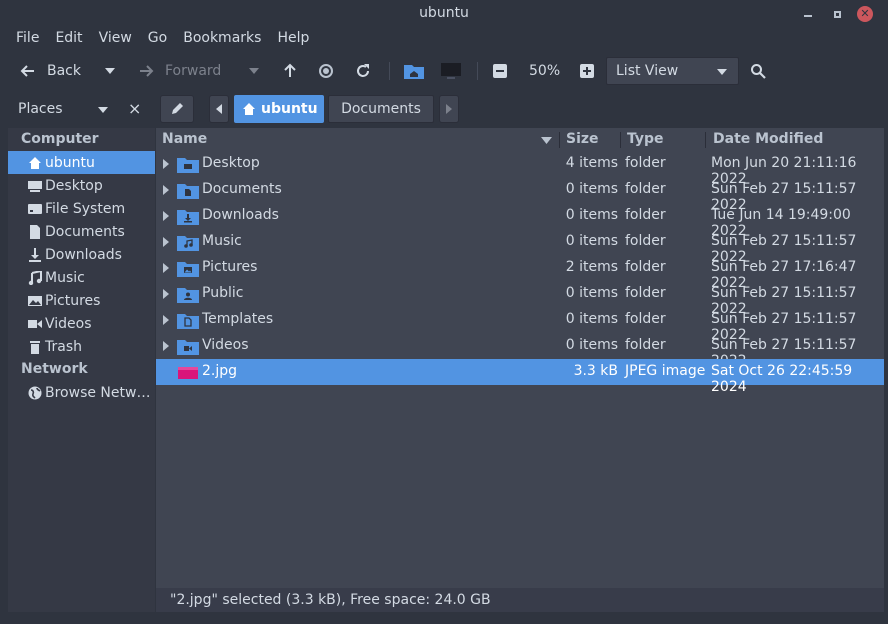  What do you see at coordinates (27, 40) in the screenshot?
I see `menu-file: File` at bounding box center [27, 40].